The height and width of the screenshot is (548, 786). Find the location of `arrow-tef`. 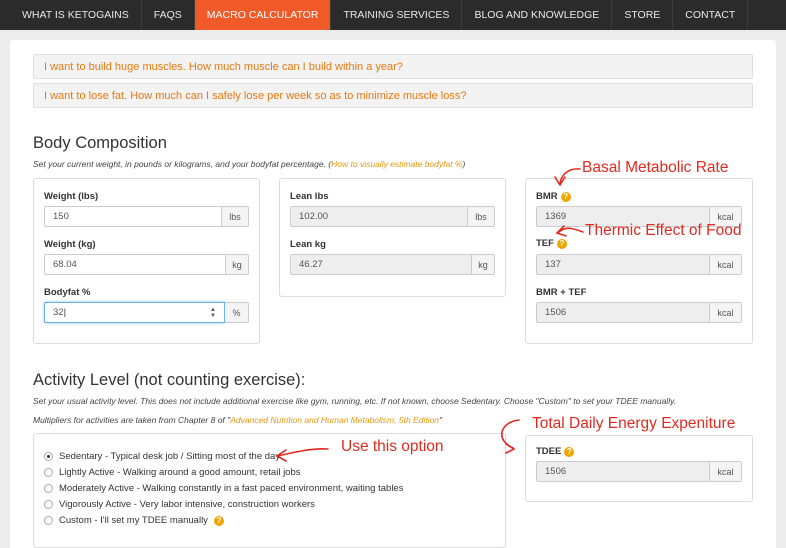

arrow-tef is located at coordinates (571, 230).